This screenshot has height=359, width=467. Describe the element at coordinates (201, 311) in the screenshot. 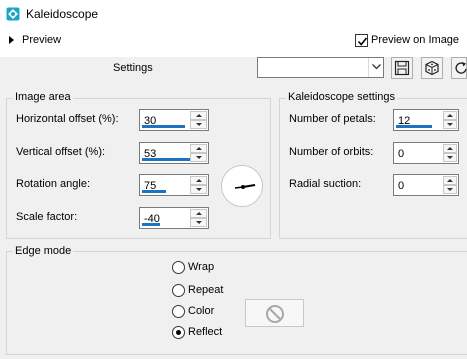

I see `radio-label: Color` at that location.